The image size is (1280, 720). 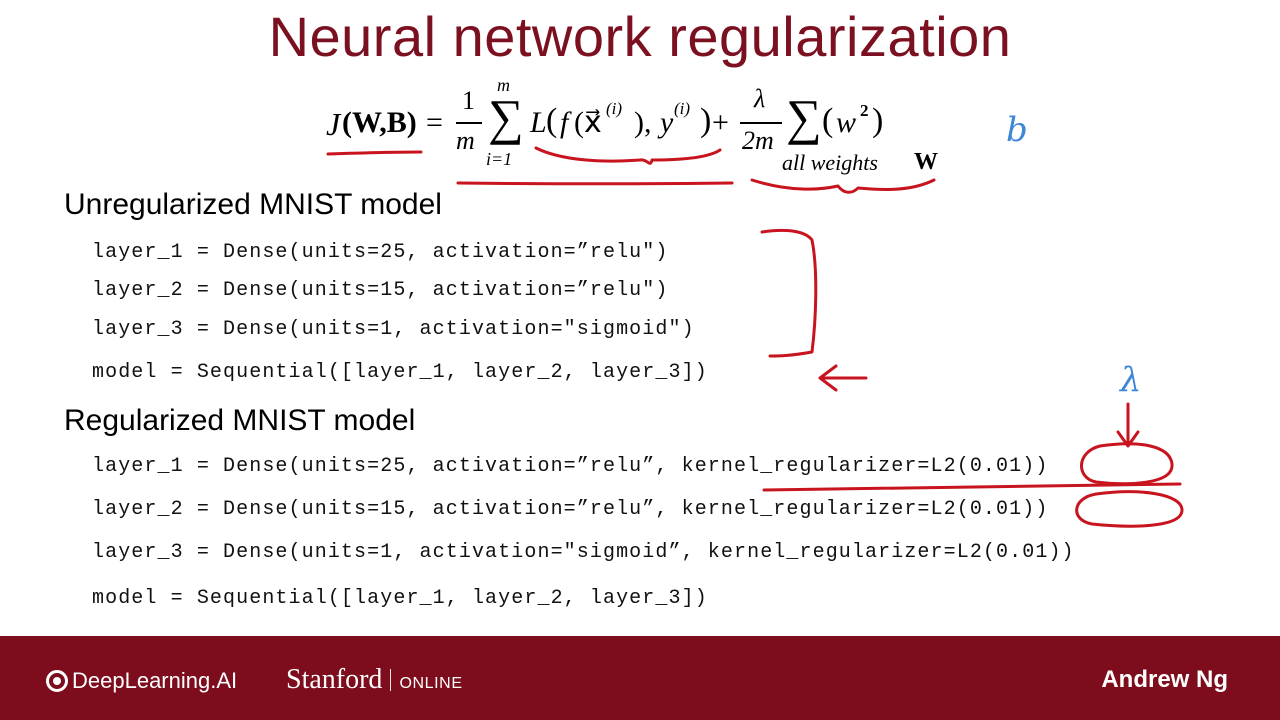 What do you see at coordinates (972, 487) in the screenshot?
I see `underline-kernel-regularizer` at bounding box center [972, 487].